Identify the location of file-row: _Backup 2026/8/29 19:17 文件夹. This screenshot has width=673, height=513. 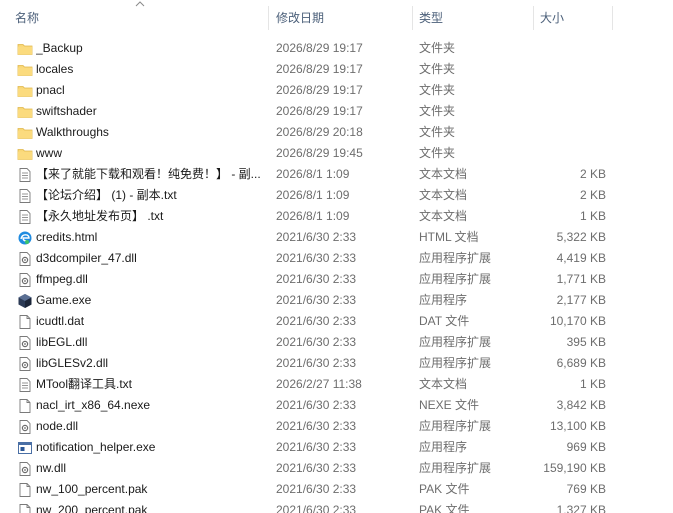
(336, 48).